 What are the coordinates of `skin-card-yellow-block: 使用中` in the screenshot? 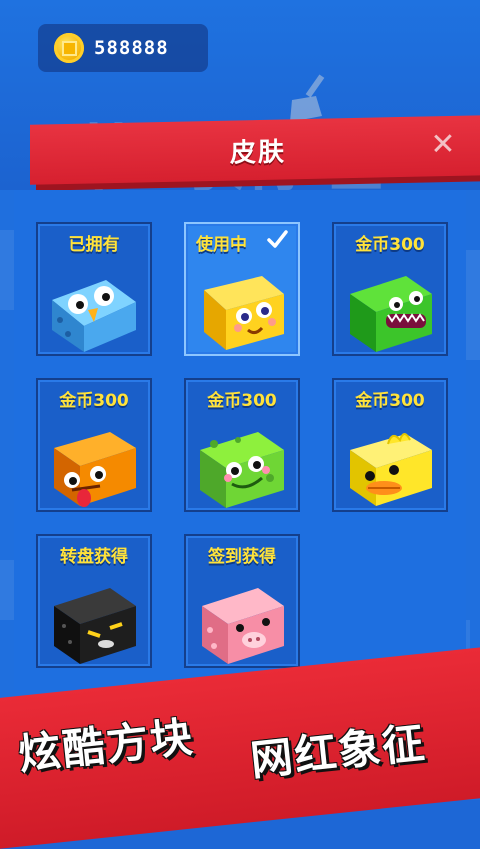 It's located at (242, 289).